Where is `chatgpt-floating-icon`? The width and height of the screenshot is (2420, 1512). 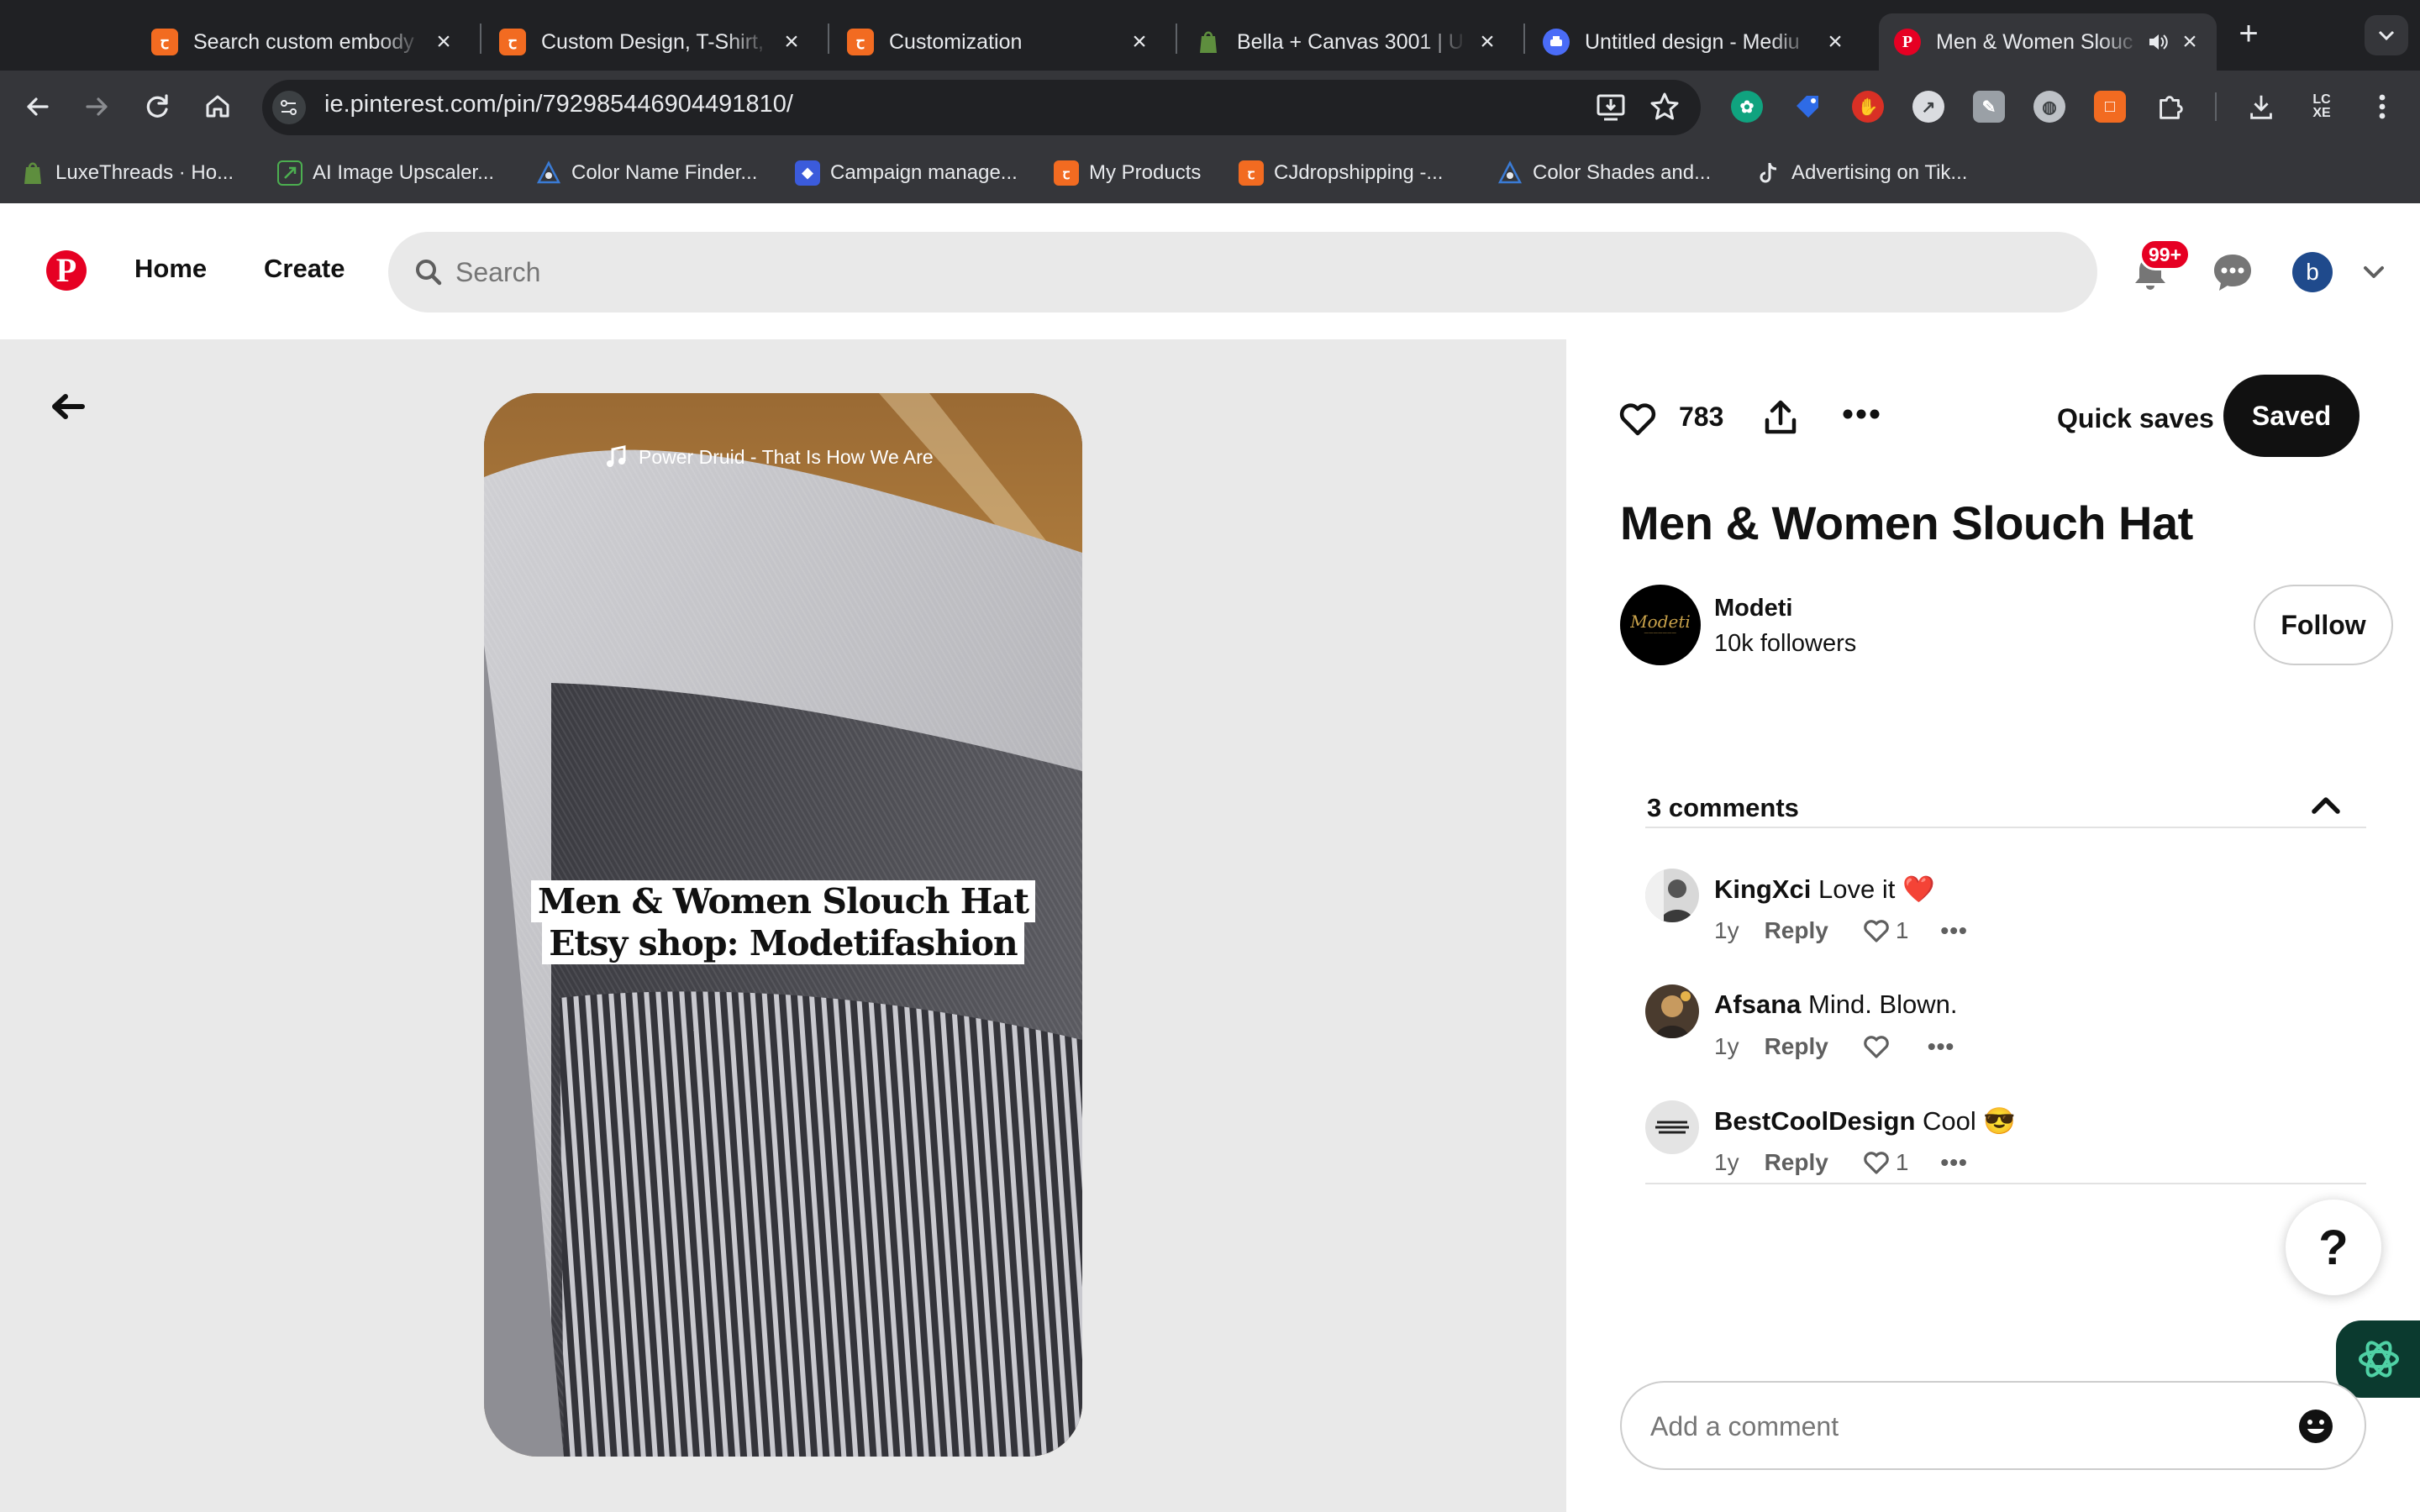
chatgpt-floating-icon is located at coordinates (2378, 1359).